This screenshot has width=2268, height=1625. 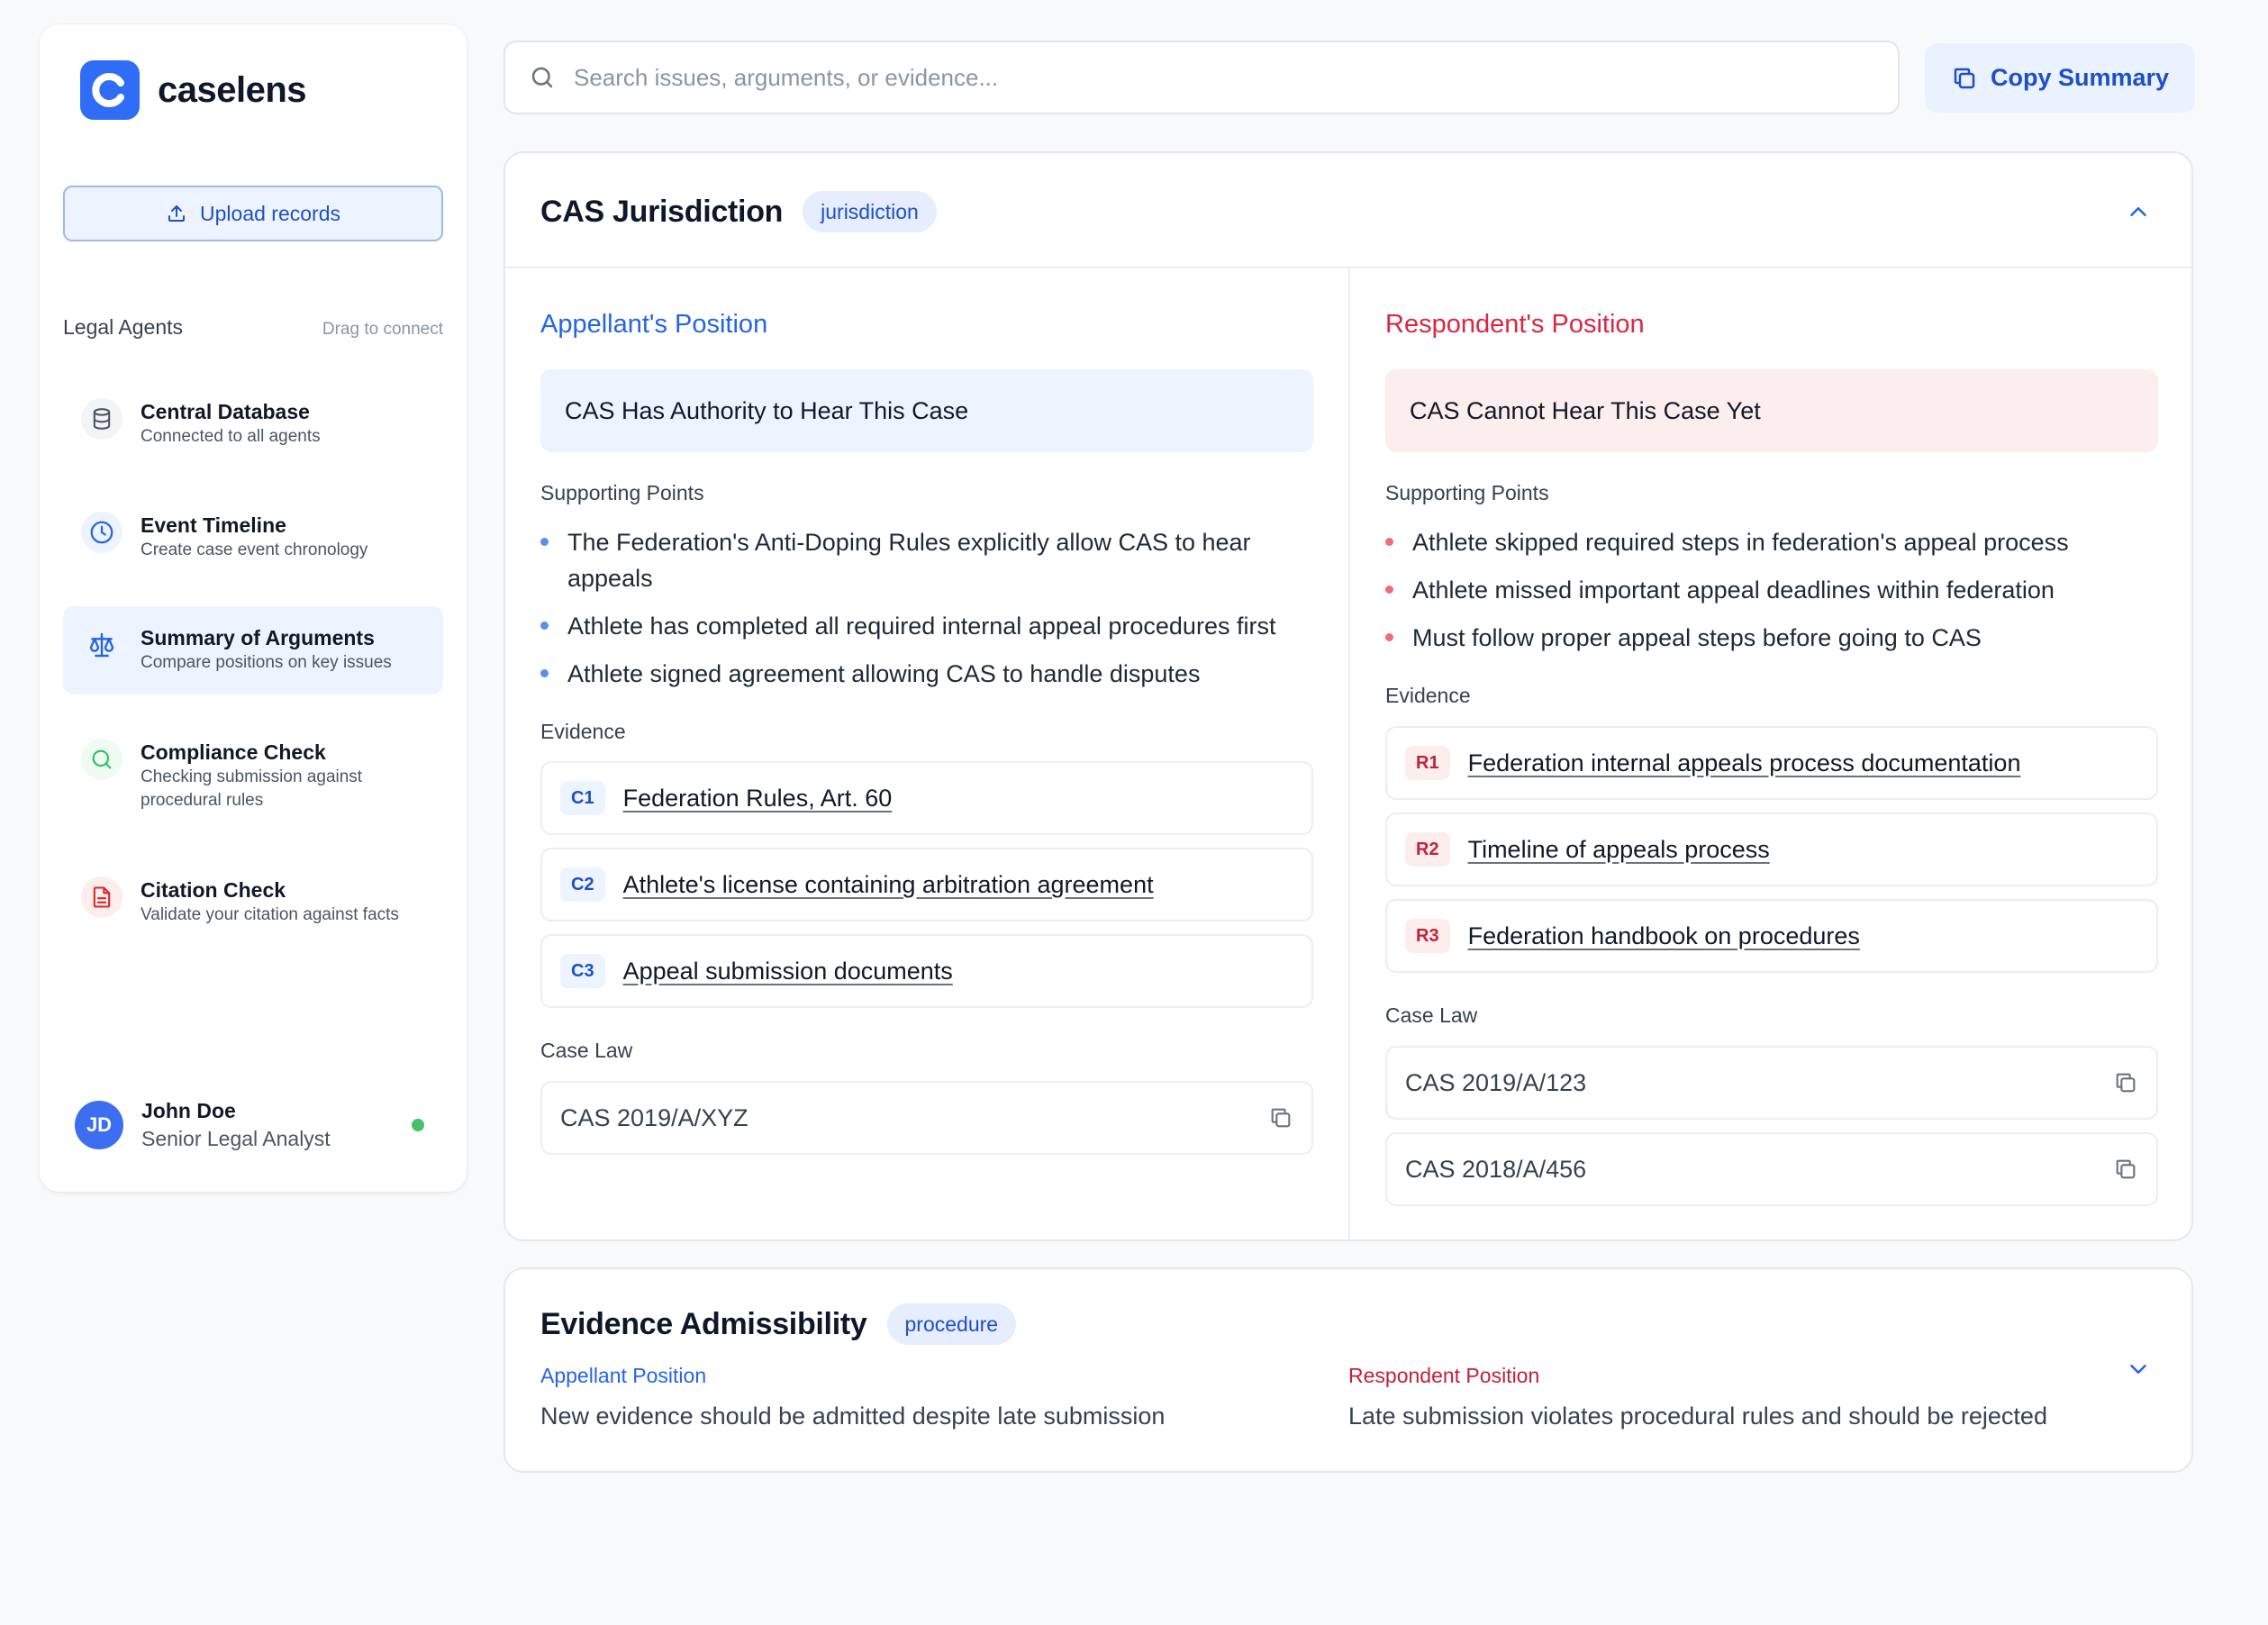 I want to click on evidence-id: C2, so click(x=582, y=884).